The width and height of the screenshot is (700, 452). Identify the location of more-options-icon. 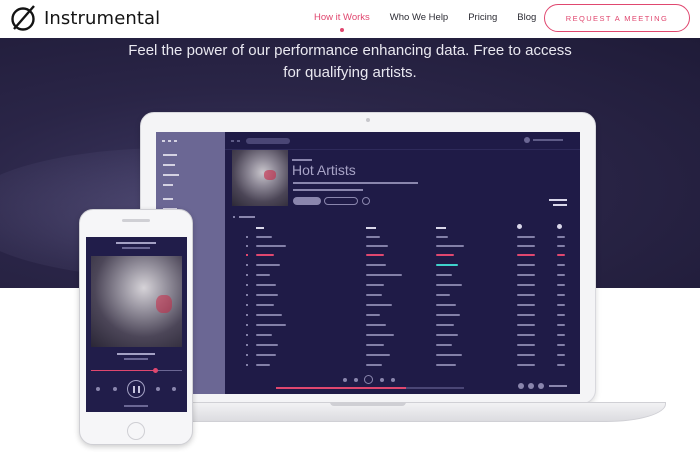
(366, 201).